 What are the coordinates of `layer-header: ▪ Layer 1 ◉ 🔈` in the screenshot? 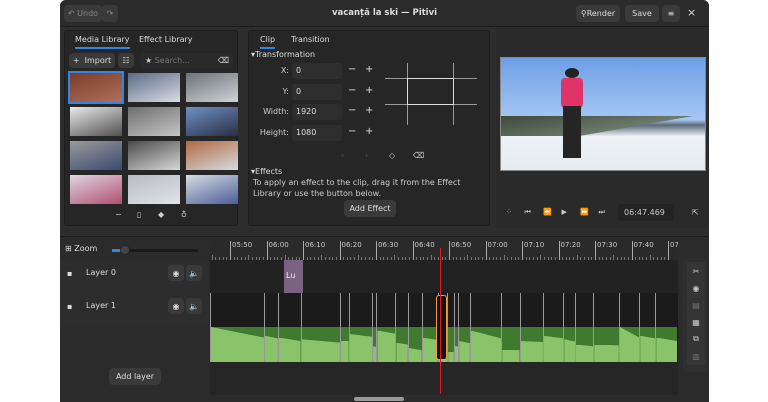 It's located at (134, 310).